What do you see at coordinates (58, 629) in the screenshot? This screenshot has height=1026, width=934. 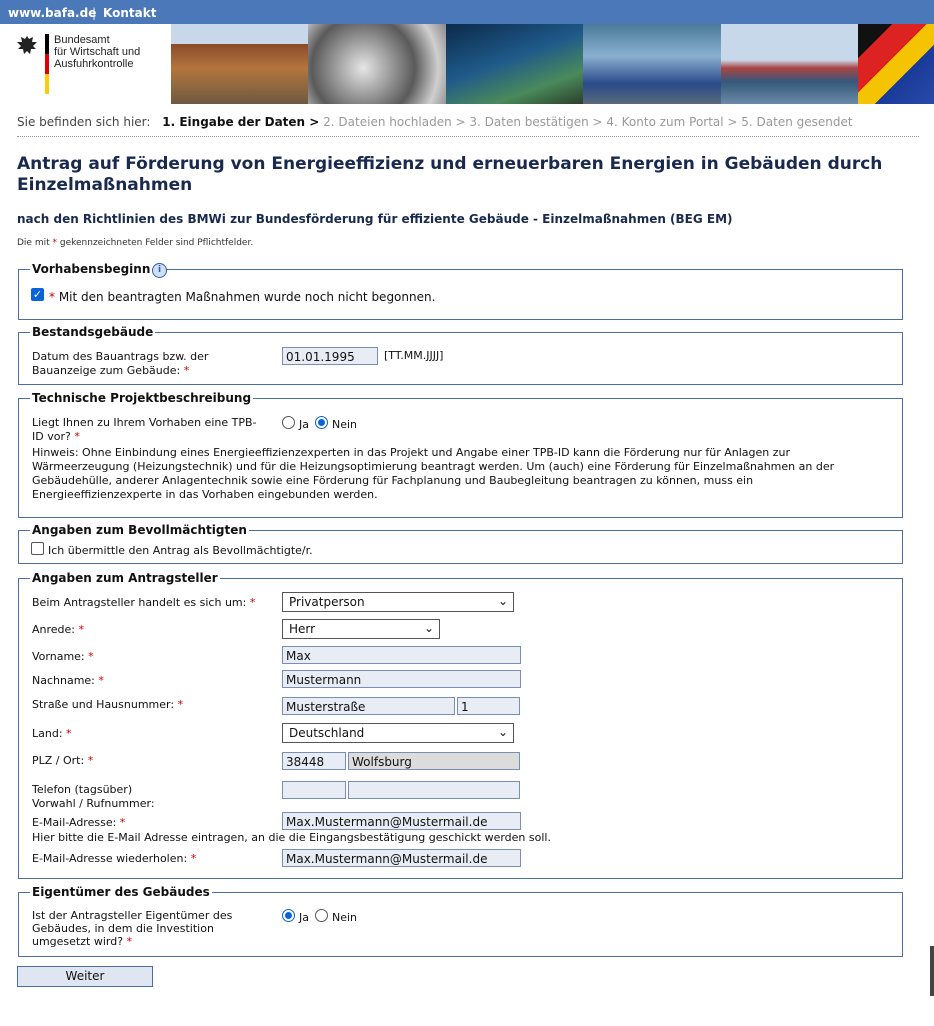 I see `anrede-label: Anrede: *` at bounding box center [58, 629].